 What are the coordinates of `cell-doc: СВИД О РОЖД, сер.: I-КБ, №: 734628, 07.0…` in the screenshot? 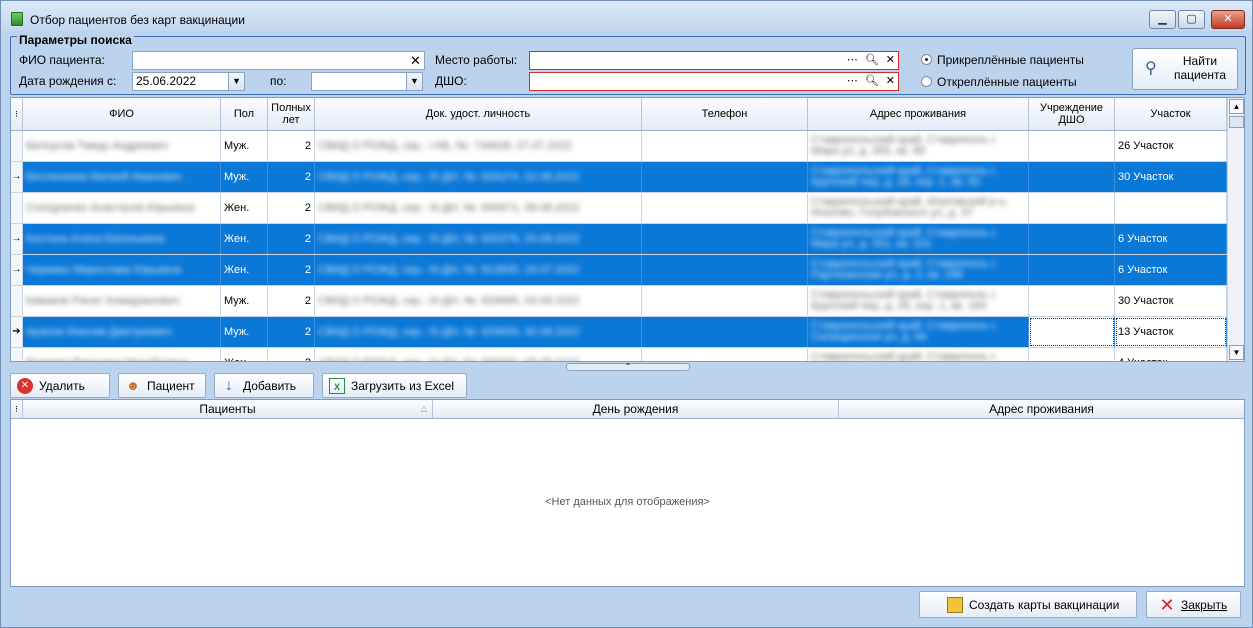 It's located at (478, 146).